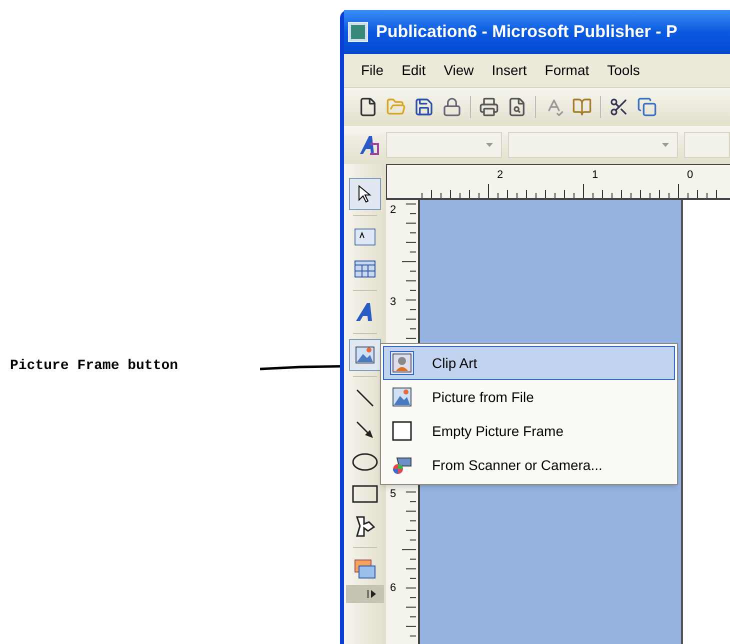 Image resolution: width=730 pixels, height=644 pixels. I want to click on ruler-label: 6, so click(393, 588).